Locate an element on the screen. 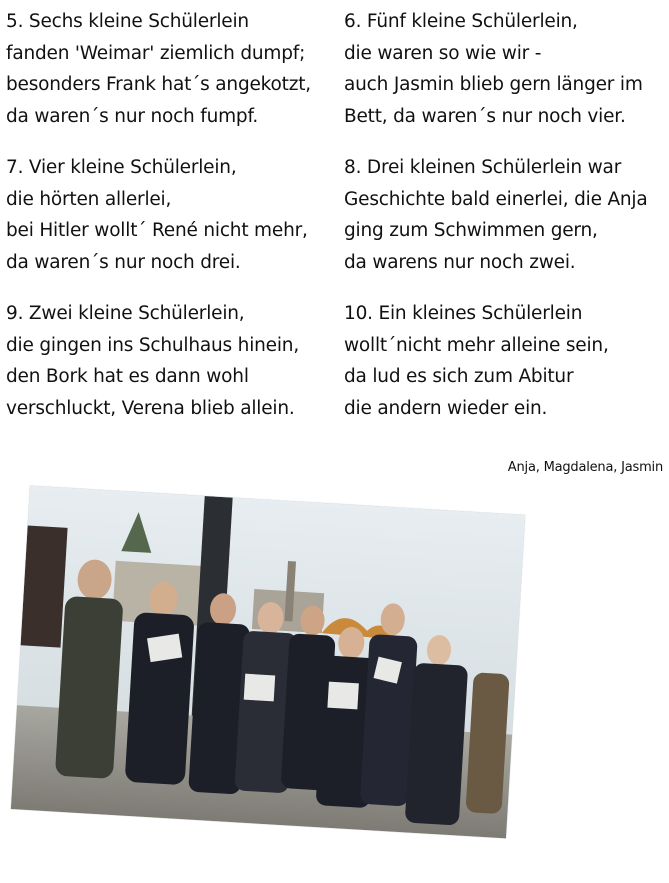  stanza-line: da lud es sich zum Abitur is located at coordinates (459, 376).